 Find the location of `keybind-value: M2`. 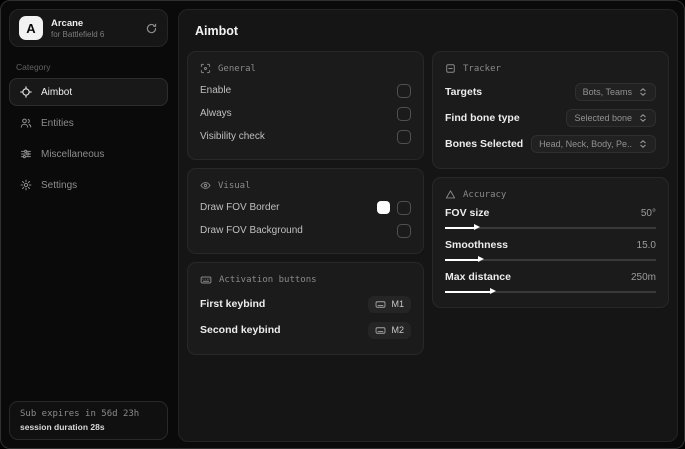

keybind-value: M2 is located at coordinates (397, 330).